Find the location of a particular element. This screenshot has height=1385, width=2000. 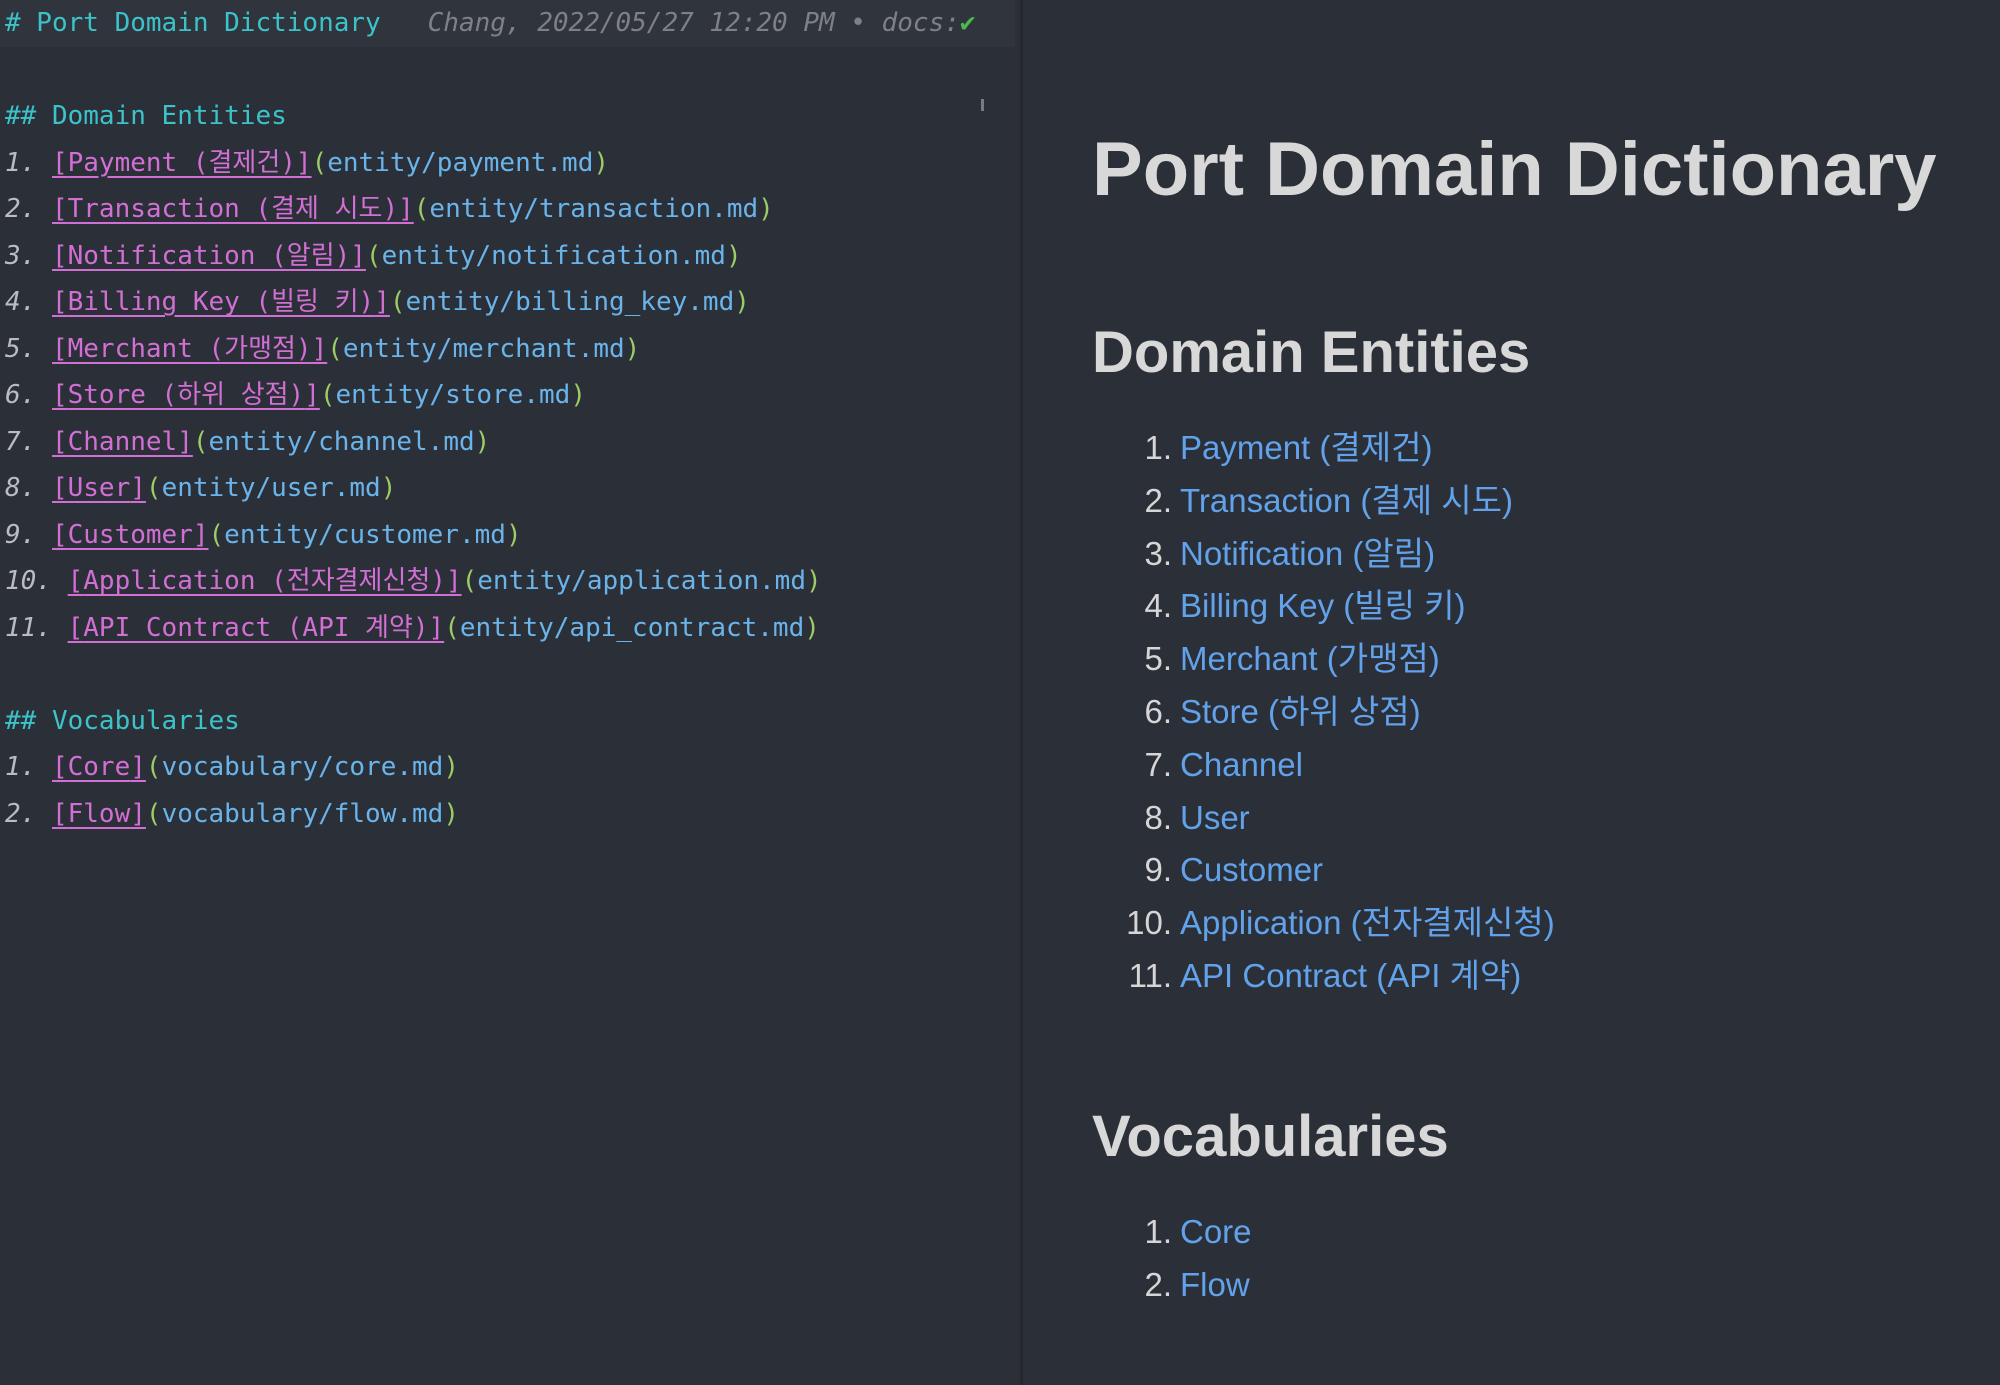

section-heading-markdown: Domain Entities is located at coordinates (169, 116).